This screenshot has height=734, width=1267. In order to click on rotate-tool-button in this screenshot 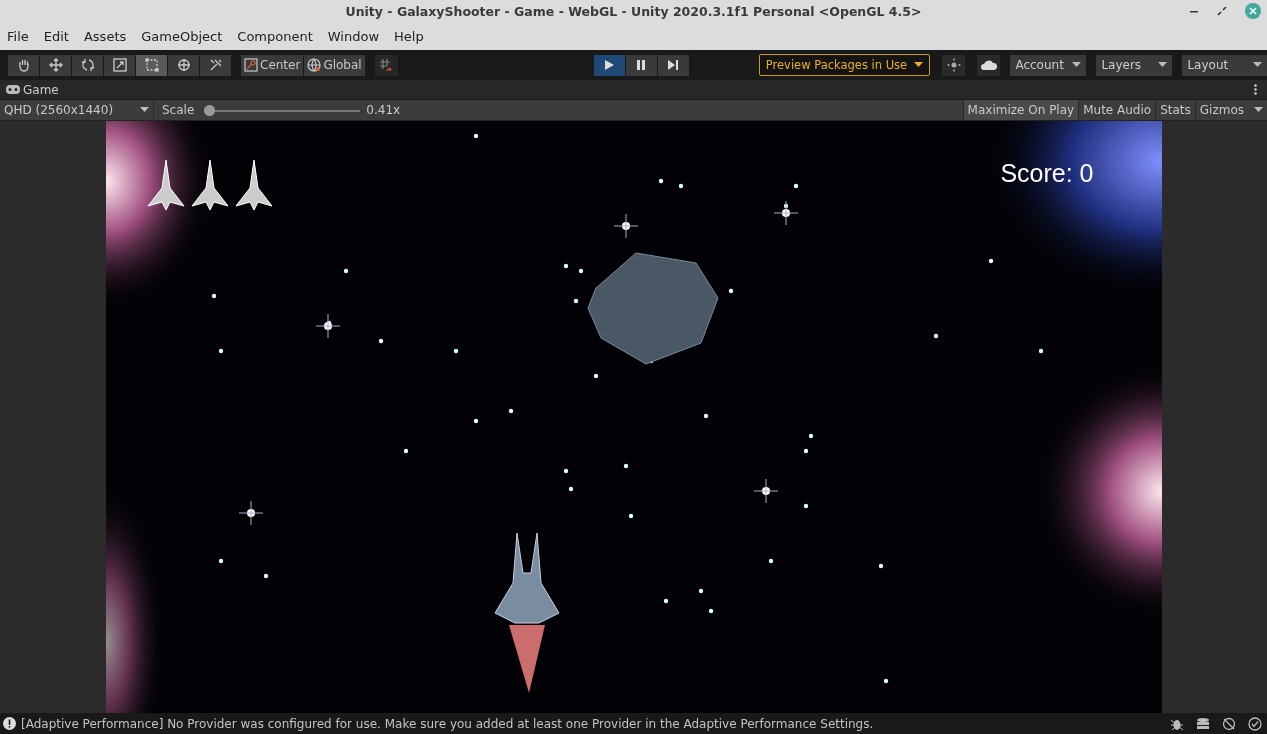, I will do `click(87, 65)`.